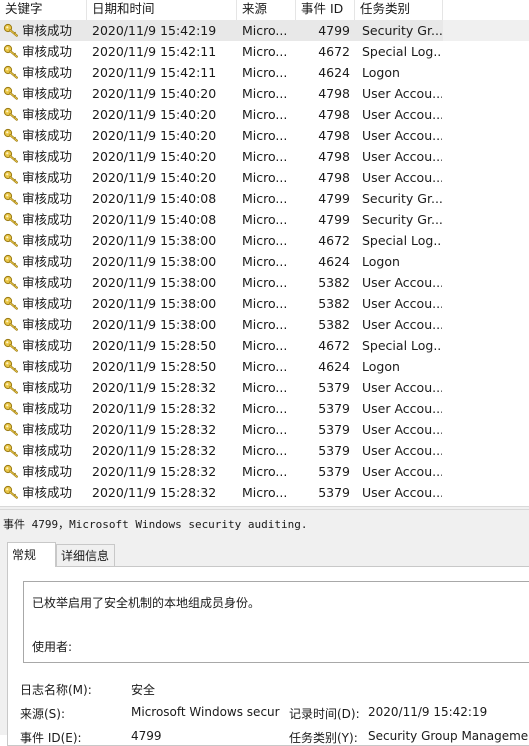  I want to click on source-value: Microsoft Windows secur, so click(206, 712).